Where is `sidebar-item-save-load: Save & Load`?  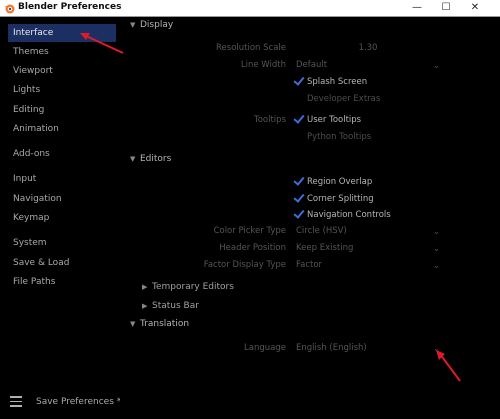 sidebar-item-save-load: Save & Load is located at coordinates (62, 263).